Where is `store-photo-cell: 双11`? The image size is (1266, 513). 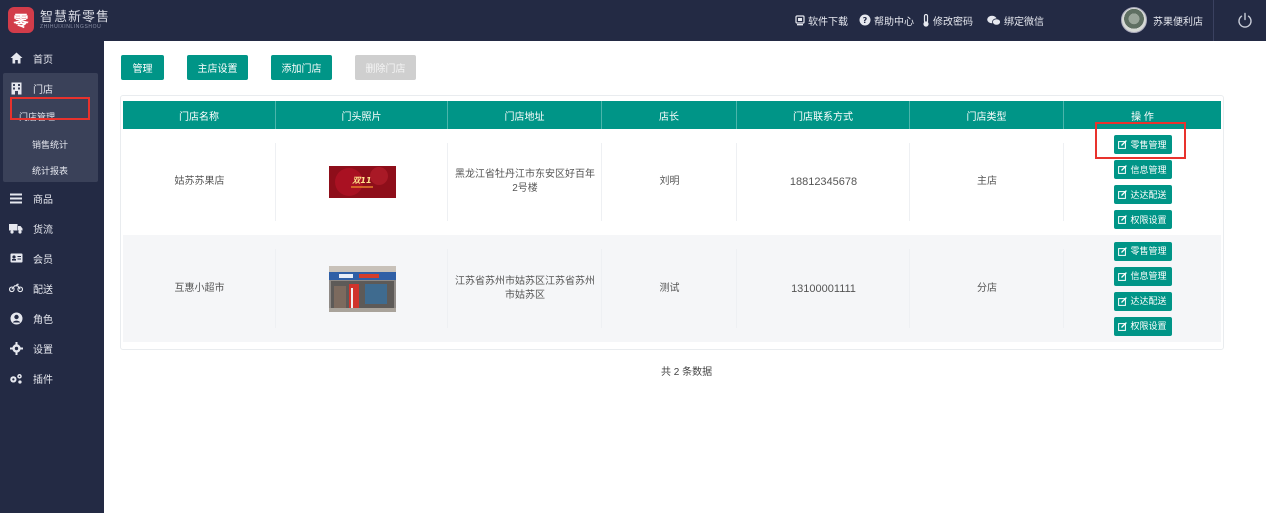 store-photo-cell: 双11 is located at coordinates (362, 182).